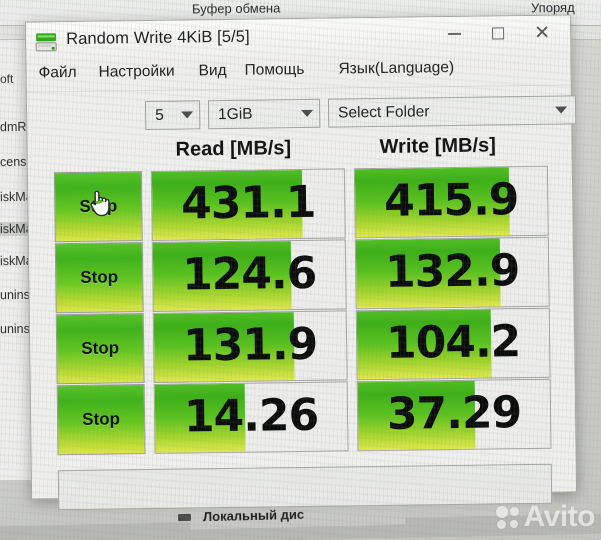 The height and width of the screenshot is (540, 601). Describe the element at coordinates (159, 115) in the screenshot. I see `test-count-value: 5` at that location.